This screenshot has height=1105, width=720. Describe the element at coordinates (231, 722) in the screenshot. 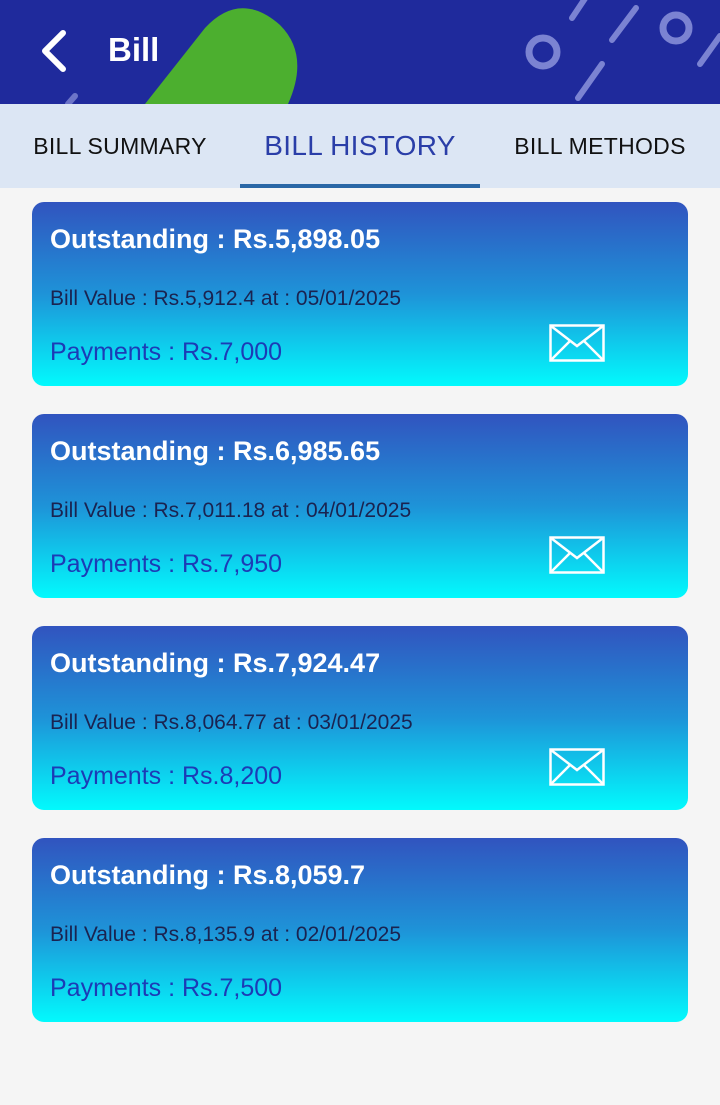

I see `bill-value: Bill Value : Rs.8,064.77 at : 03/01/2025` at that location.